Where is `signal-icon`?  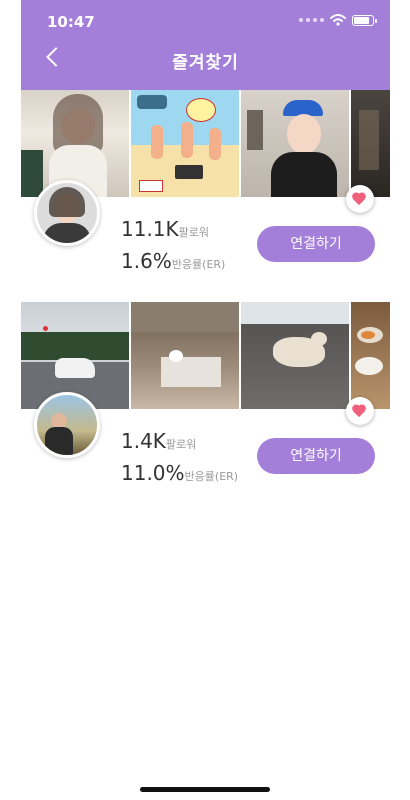 signal-icon is located at coordinates (311, 20).